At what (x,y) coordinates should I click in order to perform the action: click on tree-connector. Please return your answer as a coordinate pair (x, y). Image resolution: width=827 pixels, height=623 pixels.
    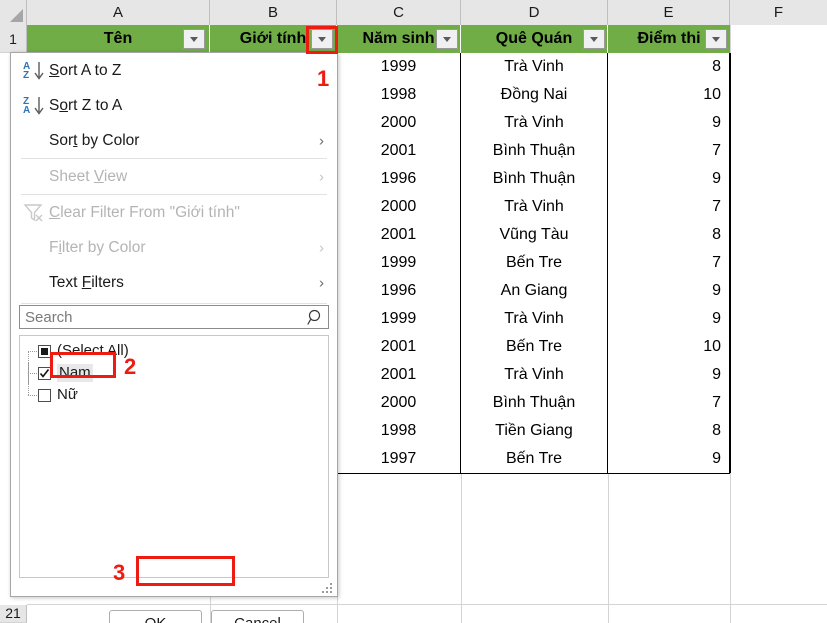
    Looking at the image, I should click on (29, 384).